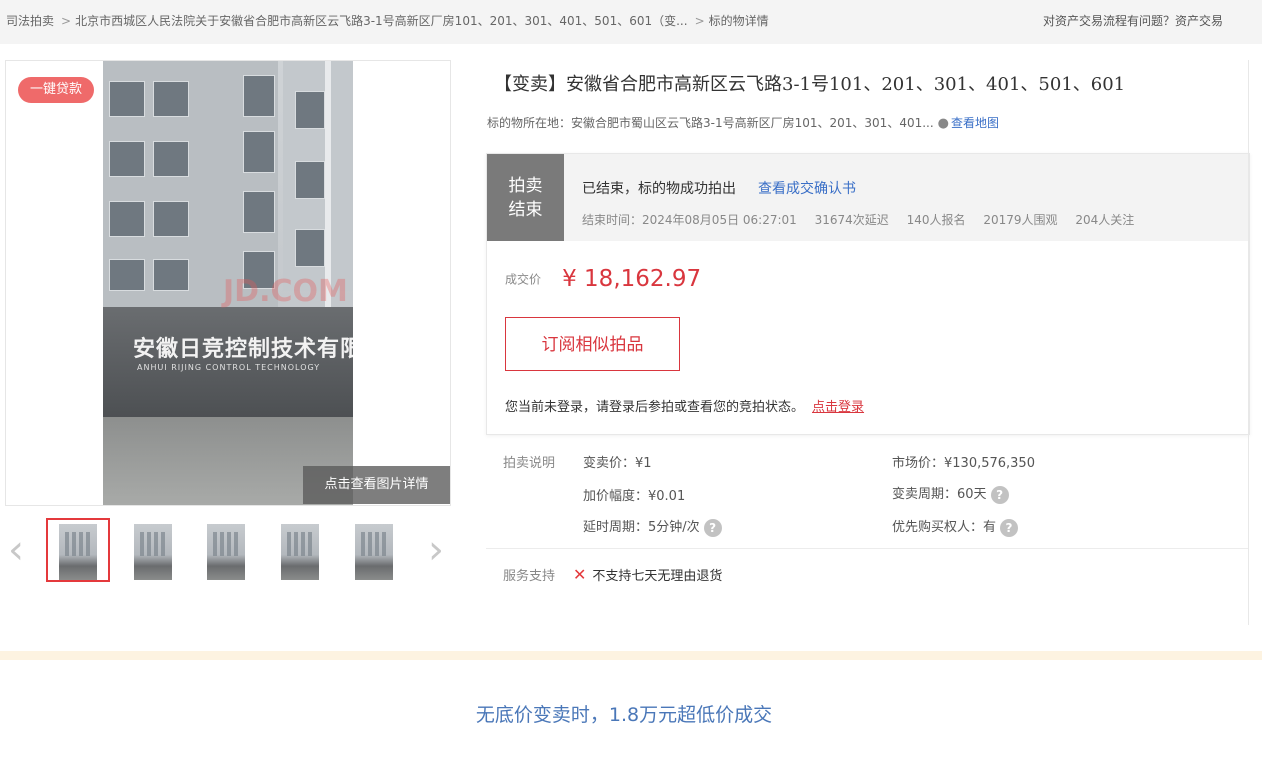  I want to click on deal-price-value: ¥ 18,162.97, so click(632, 279).